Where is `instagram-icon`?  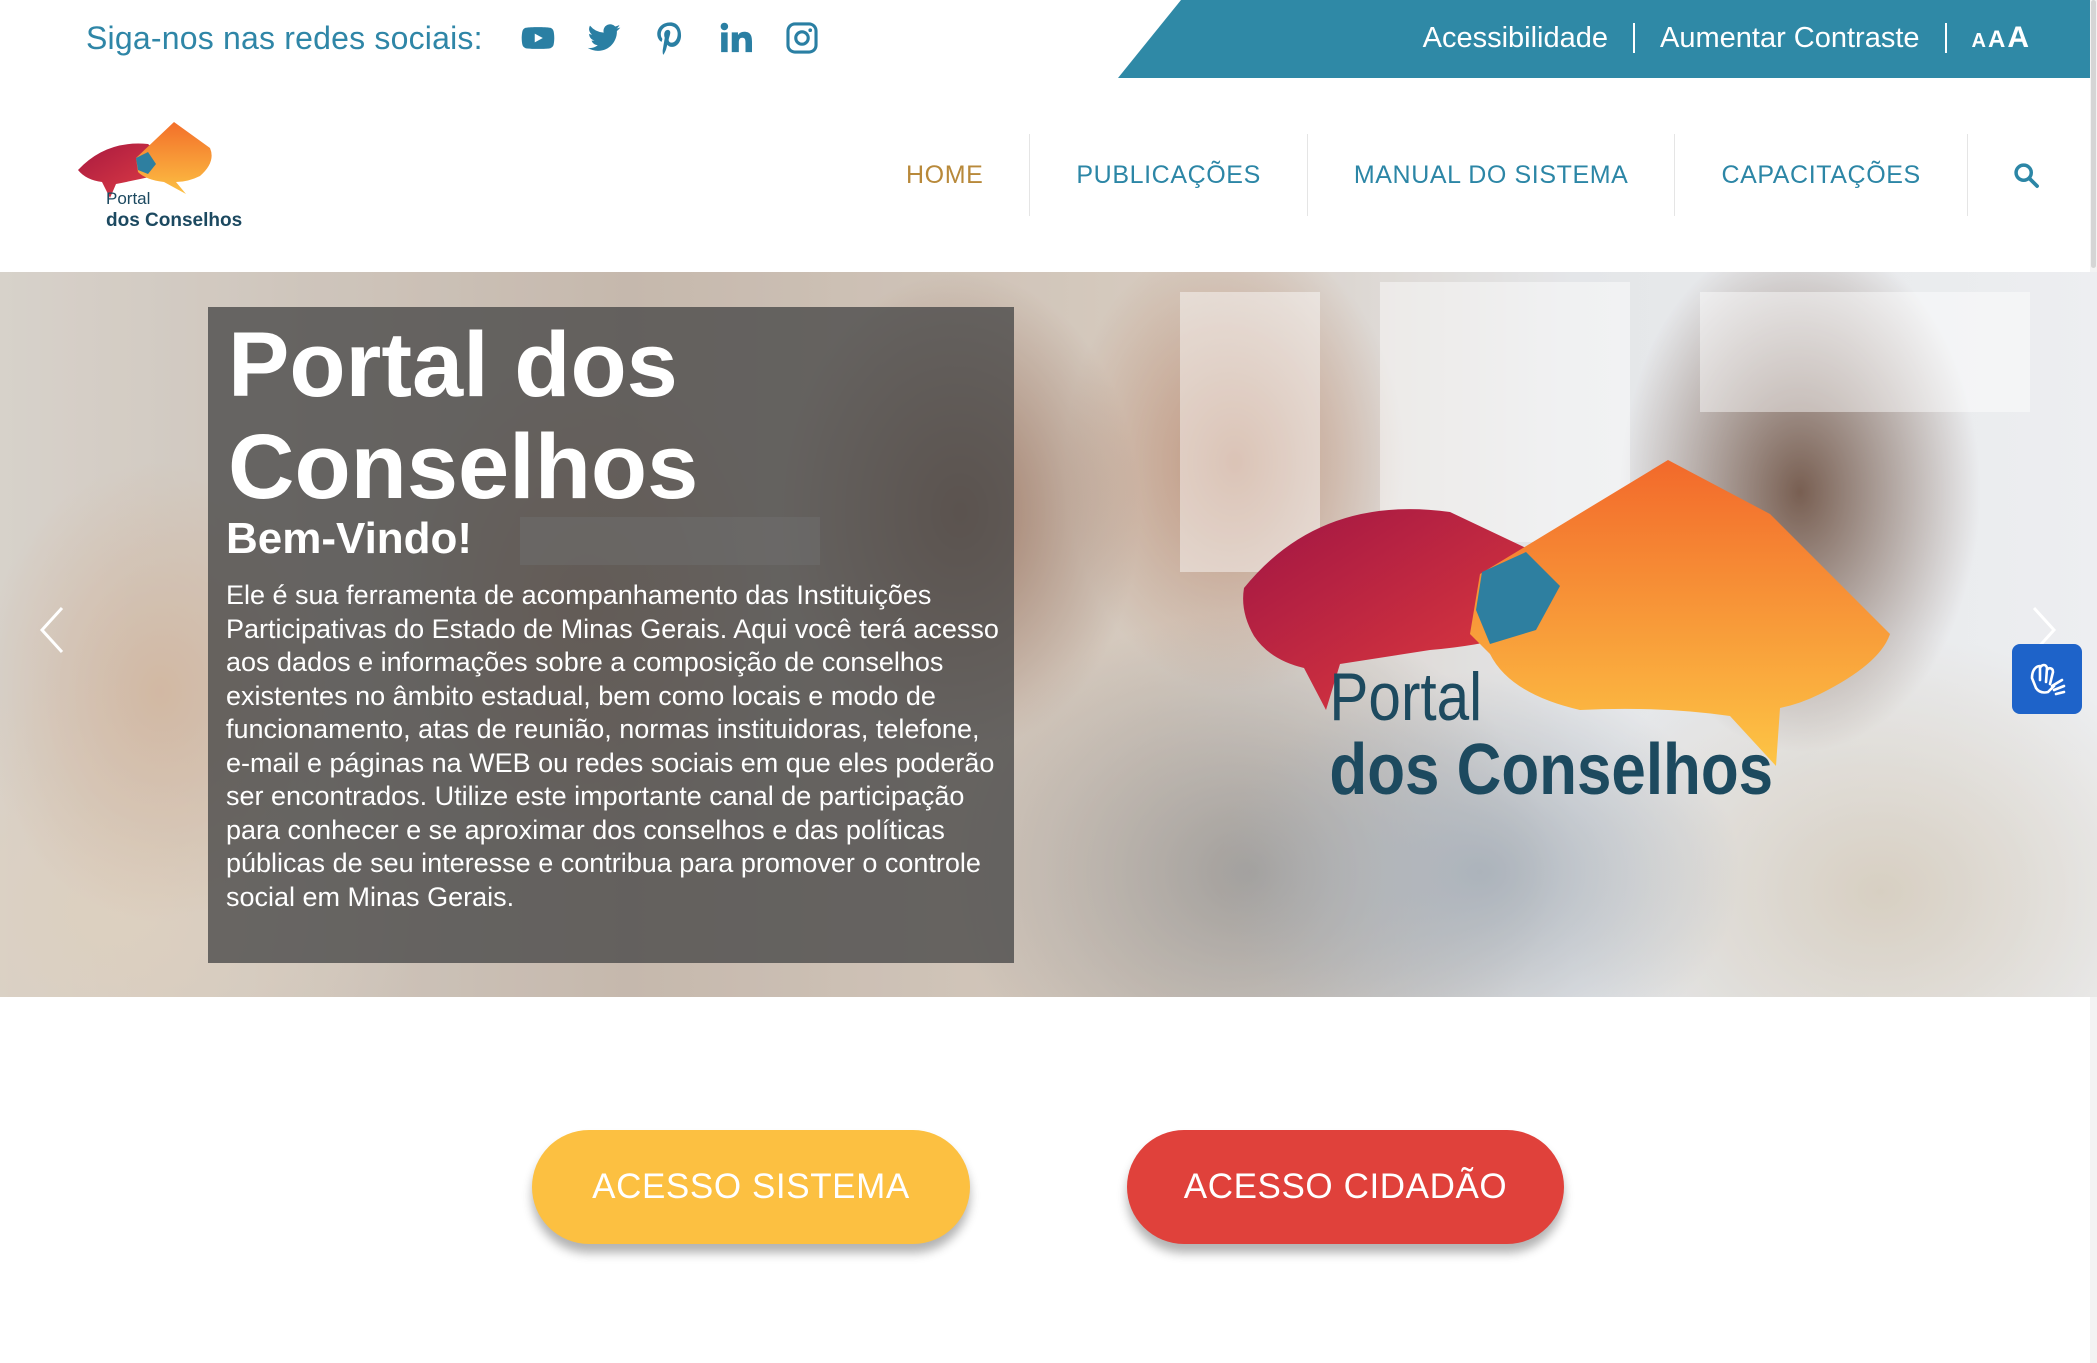 instagram-icon is located at coordinates (802, 38).